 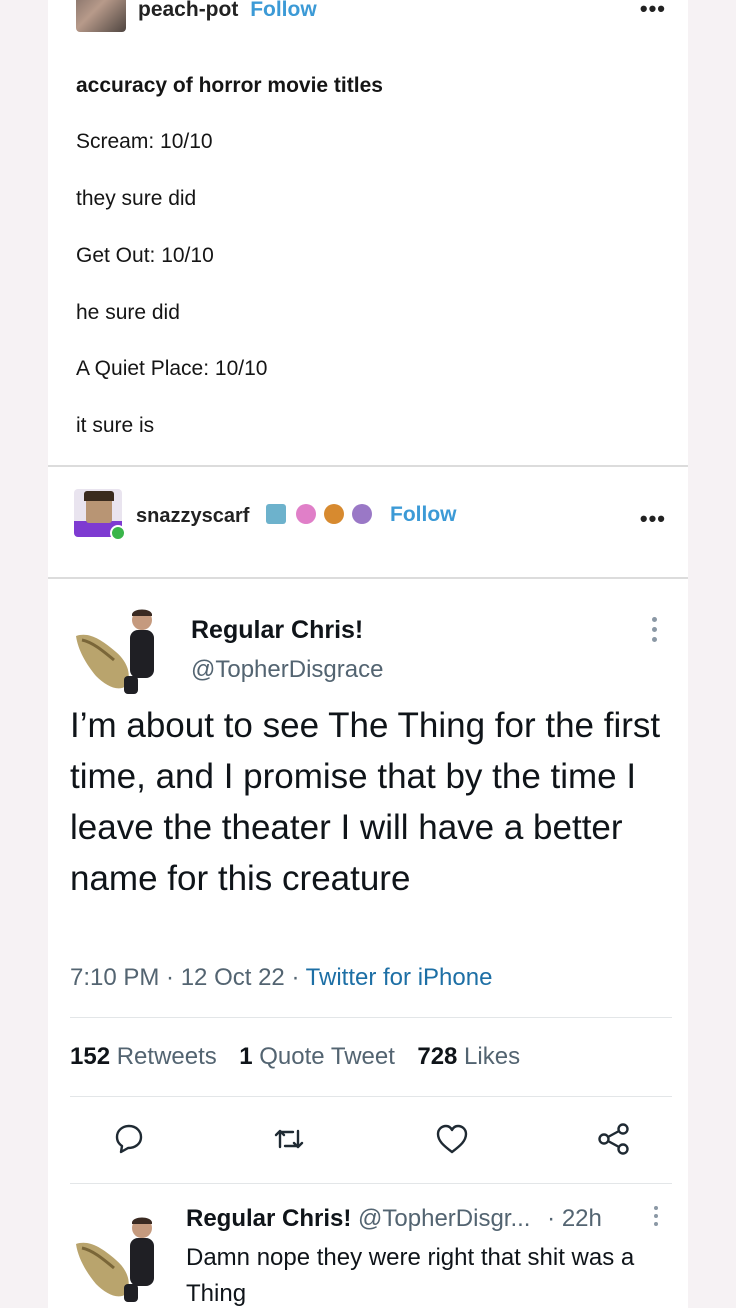 I want to click on reply-icon, so click(x=129, y=1139).